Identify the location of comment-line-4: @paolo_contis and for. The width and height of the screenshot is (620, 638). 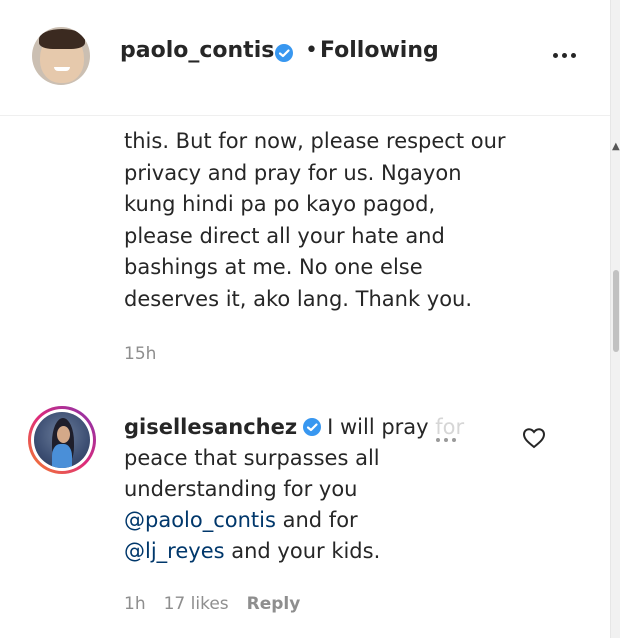
(324, 520).